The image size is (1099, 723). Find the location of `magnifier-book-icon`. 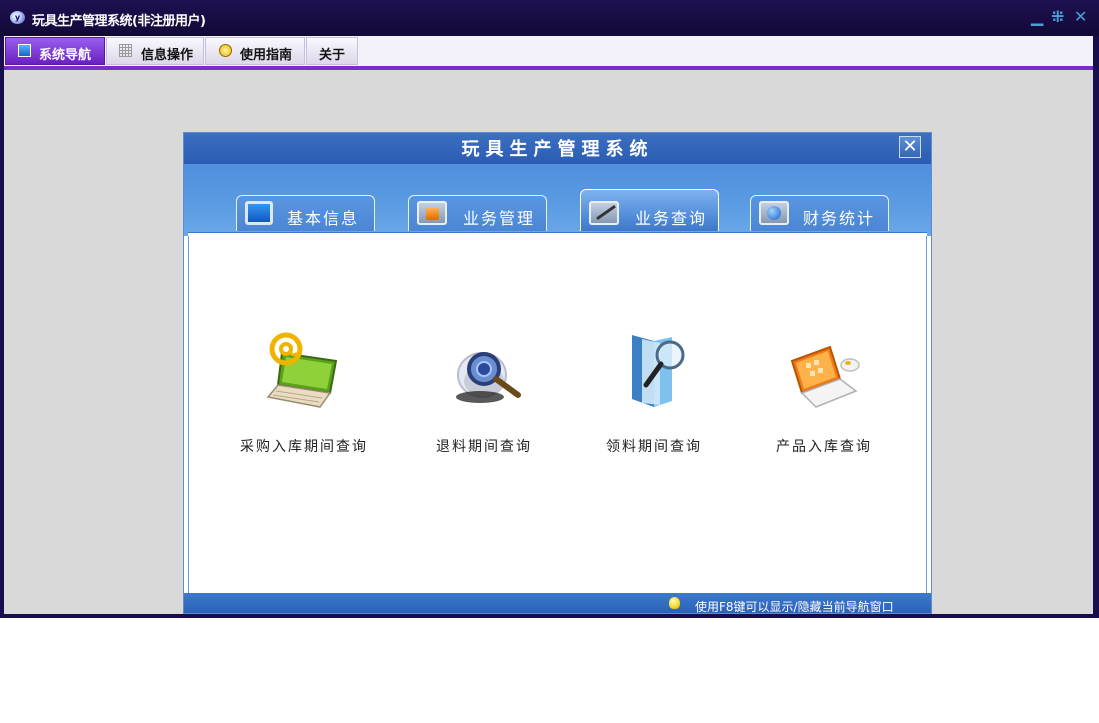

magnifier-book-icon is located at coordinates (658, 371).